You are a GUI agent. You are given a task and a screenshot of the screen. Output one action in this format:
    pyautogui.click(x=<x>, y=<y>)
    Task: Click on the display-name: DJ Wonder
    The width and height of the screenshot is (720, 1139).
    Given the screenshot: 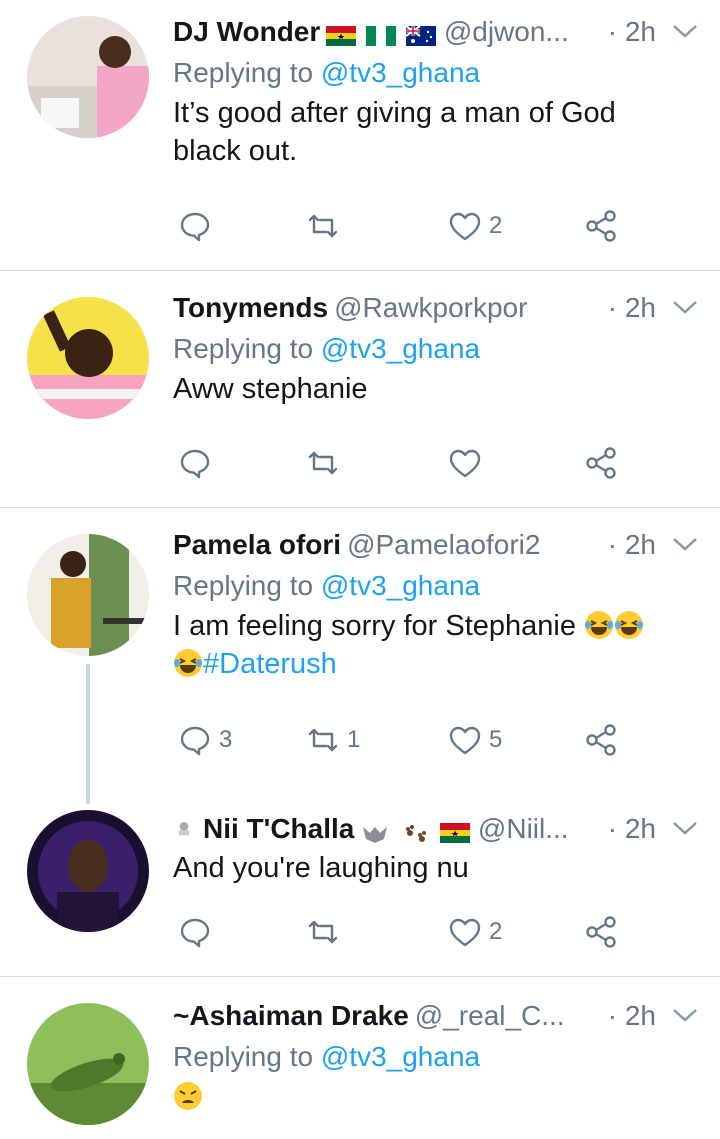 What is the action you would take?
    pyautogui.click(x=246, y=31)
    